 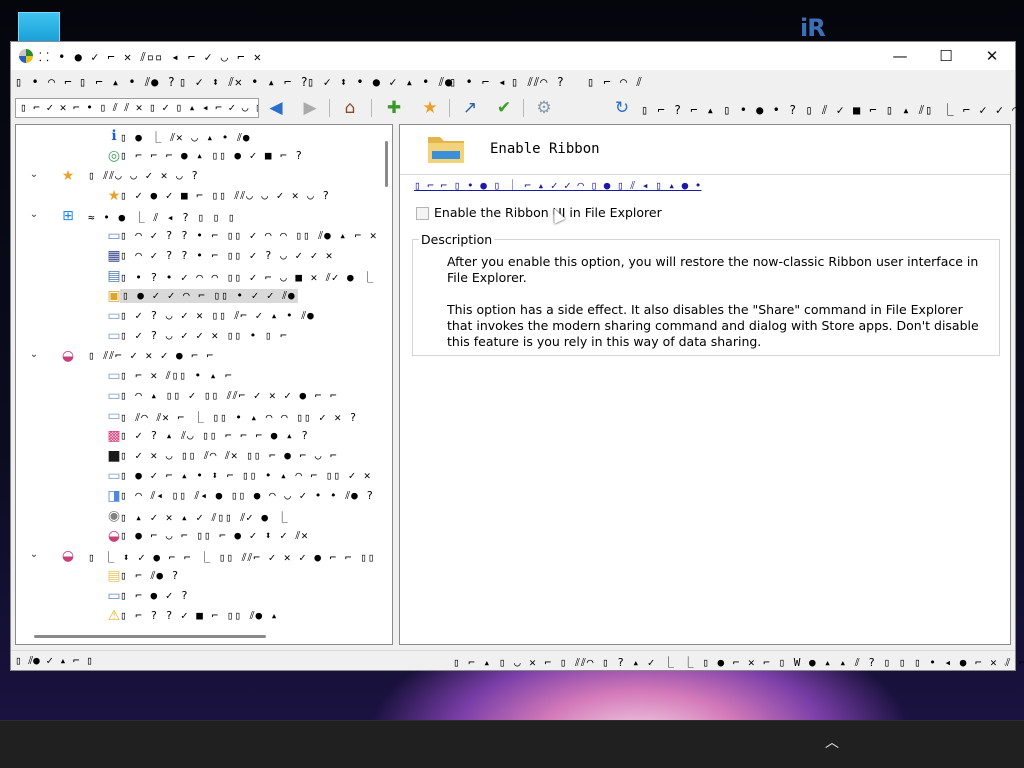 I want to click on tree-item: ▦ ▯ ◠ ✓ ? ? • ⌐ ▯▯ ✓ ? ◡ ✓ ✓ ✕, so click(x=196, y=256).